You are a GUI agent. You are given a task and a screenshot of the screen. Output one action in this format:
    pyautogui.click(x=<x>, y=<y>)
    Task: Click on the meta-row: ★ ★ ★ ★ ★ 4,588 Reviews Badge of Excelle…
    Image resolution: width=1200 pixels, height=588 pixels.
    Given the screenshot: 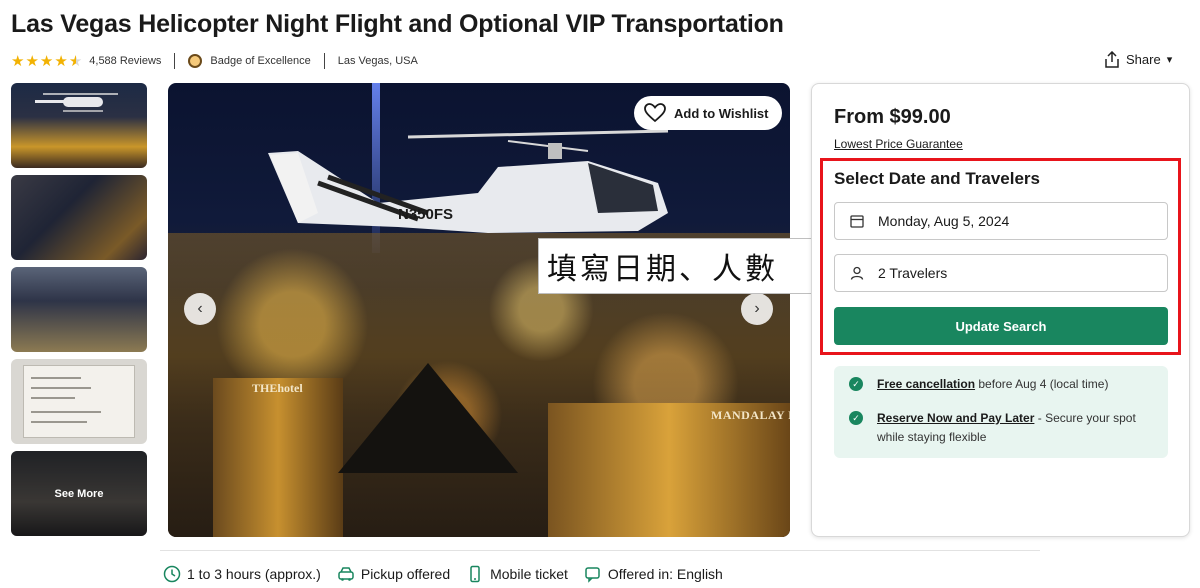 What is the action you would take?
    pyautogui.click(x=214, y=61)
    